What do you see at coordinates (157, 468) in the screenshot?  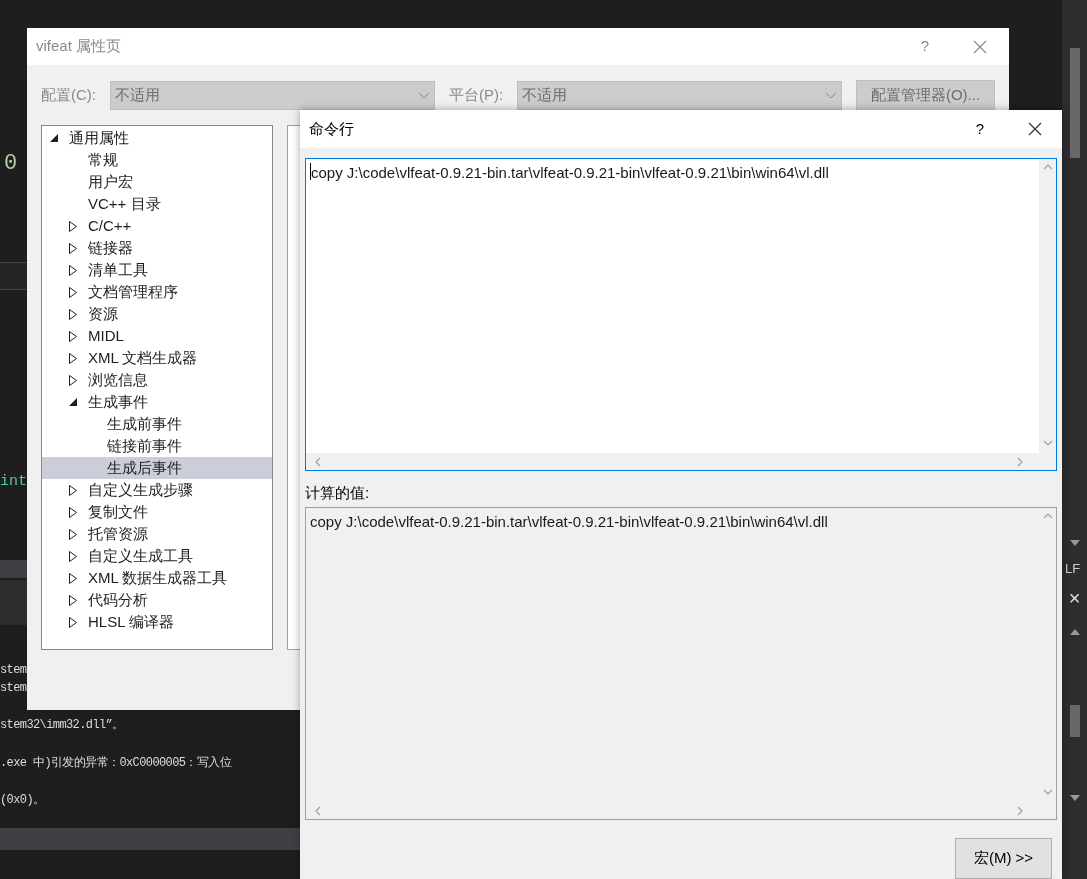 I see `tree-item: 生成后事件` at bounding box center [157, 468].